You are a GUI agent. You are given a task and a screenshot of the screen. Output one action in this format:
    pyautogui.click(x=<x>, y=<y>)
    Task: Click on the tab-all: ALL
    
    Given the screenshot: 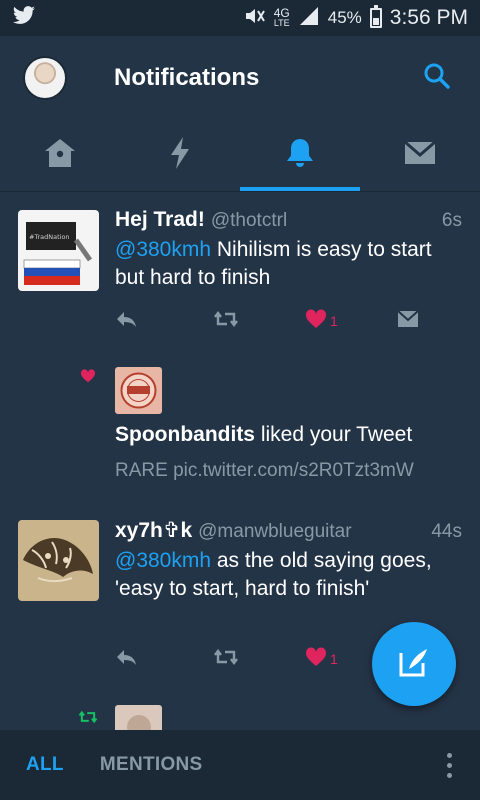 What is the action you would take?
    pyautogui.click(x=45, y=765)
    